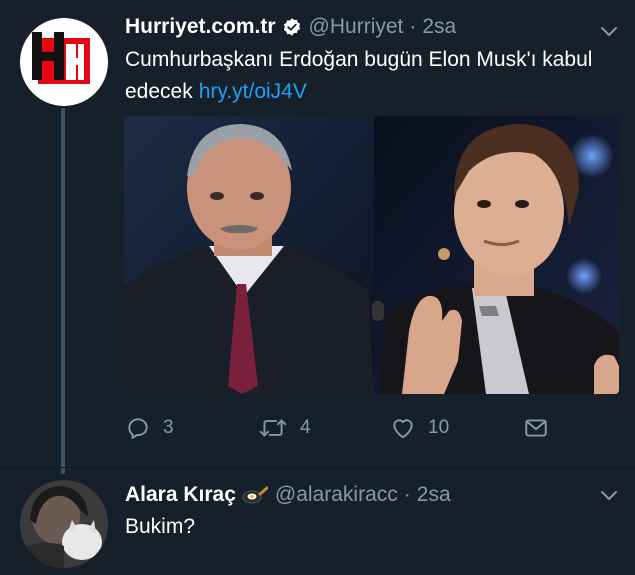 The width and height of the screenshot is (635, 575). I want to click on tweet-timestamp: 2sa, so click(439, 27).